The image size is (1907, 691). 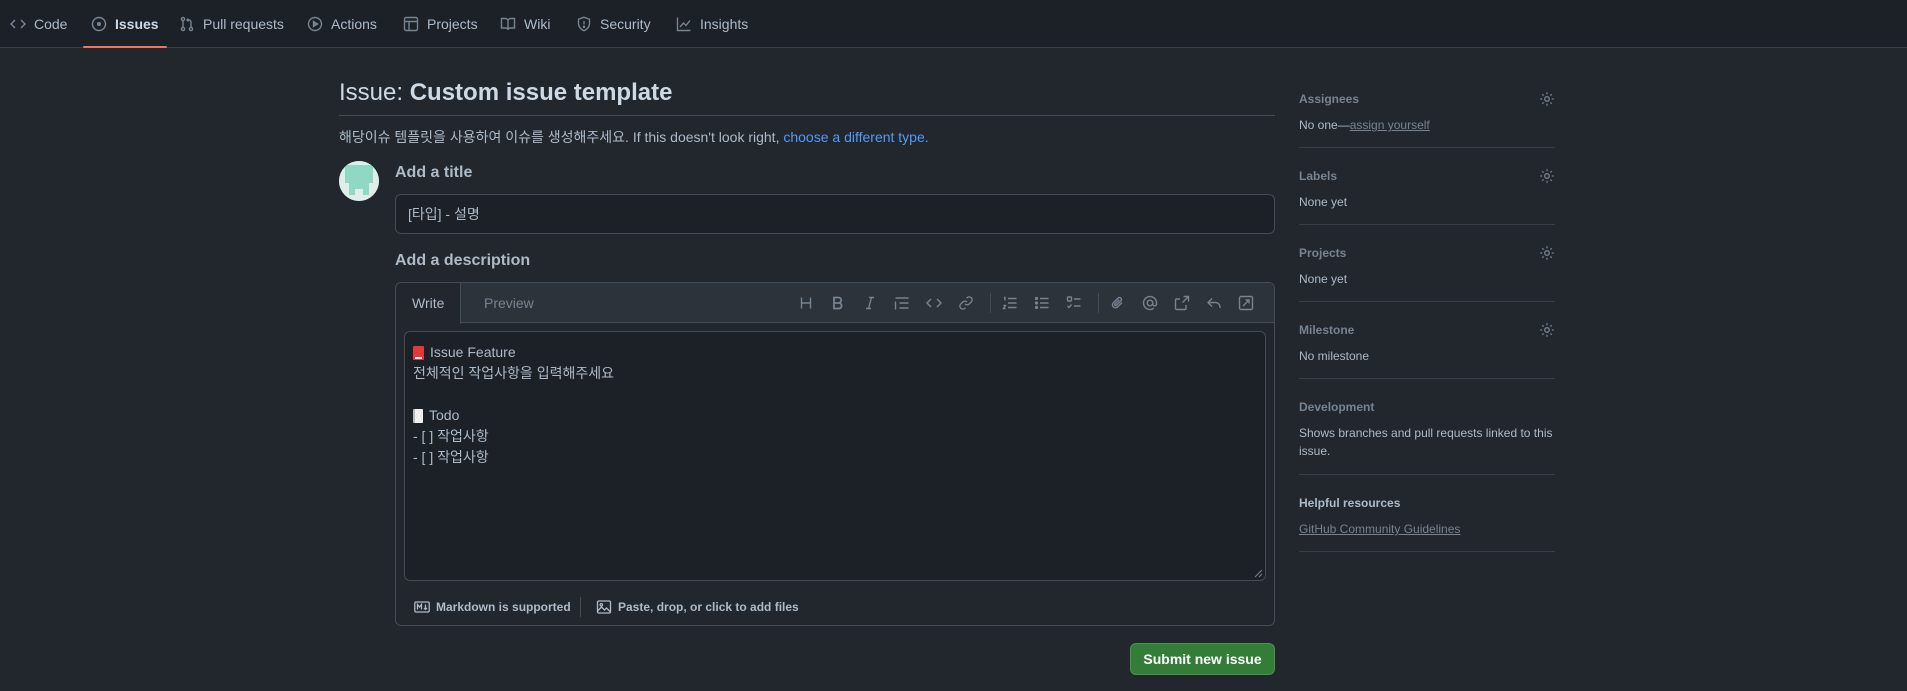 I want to click on sidebar-assignees: Assignees No one—assign yourself, so click(x=1427, y=120).